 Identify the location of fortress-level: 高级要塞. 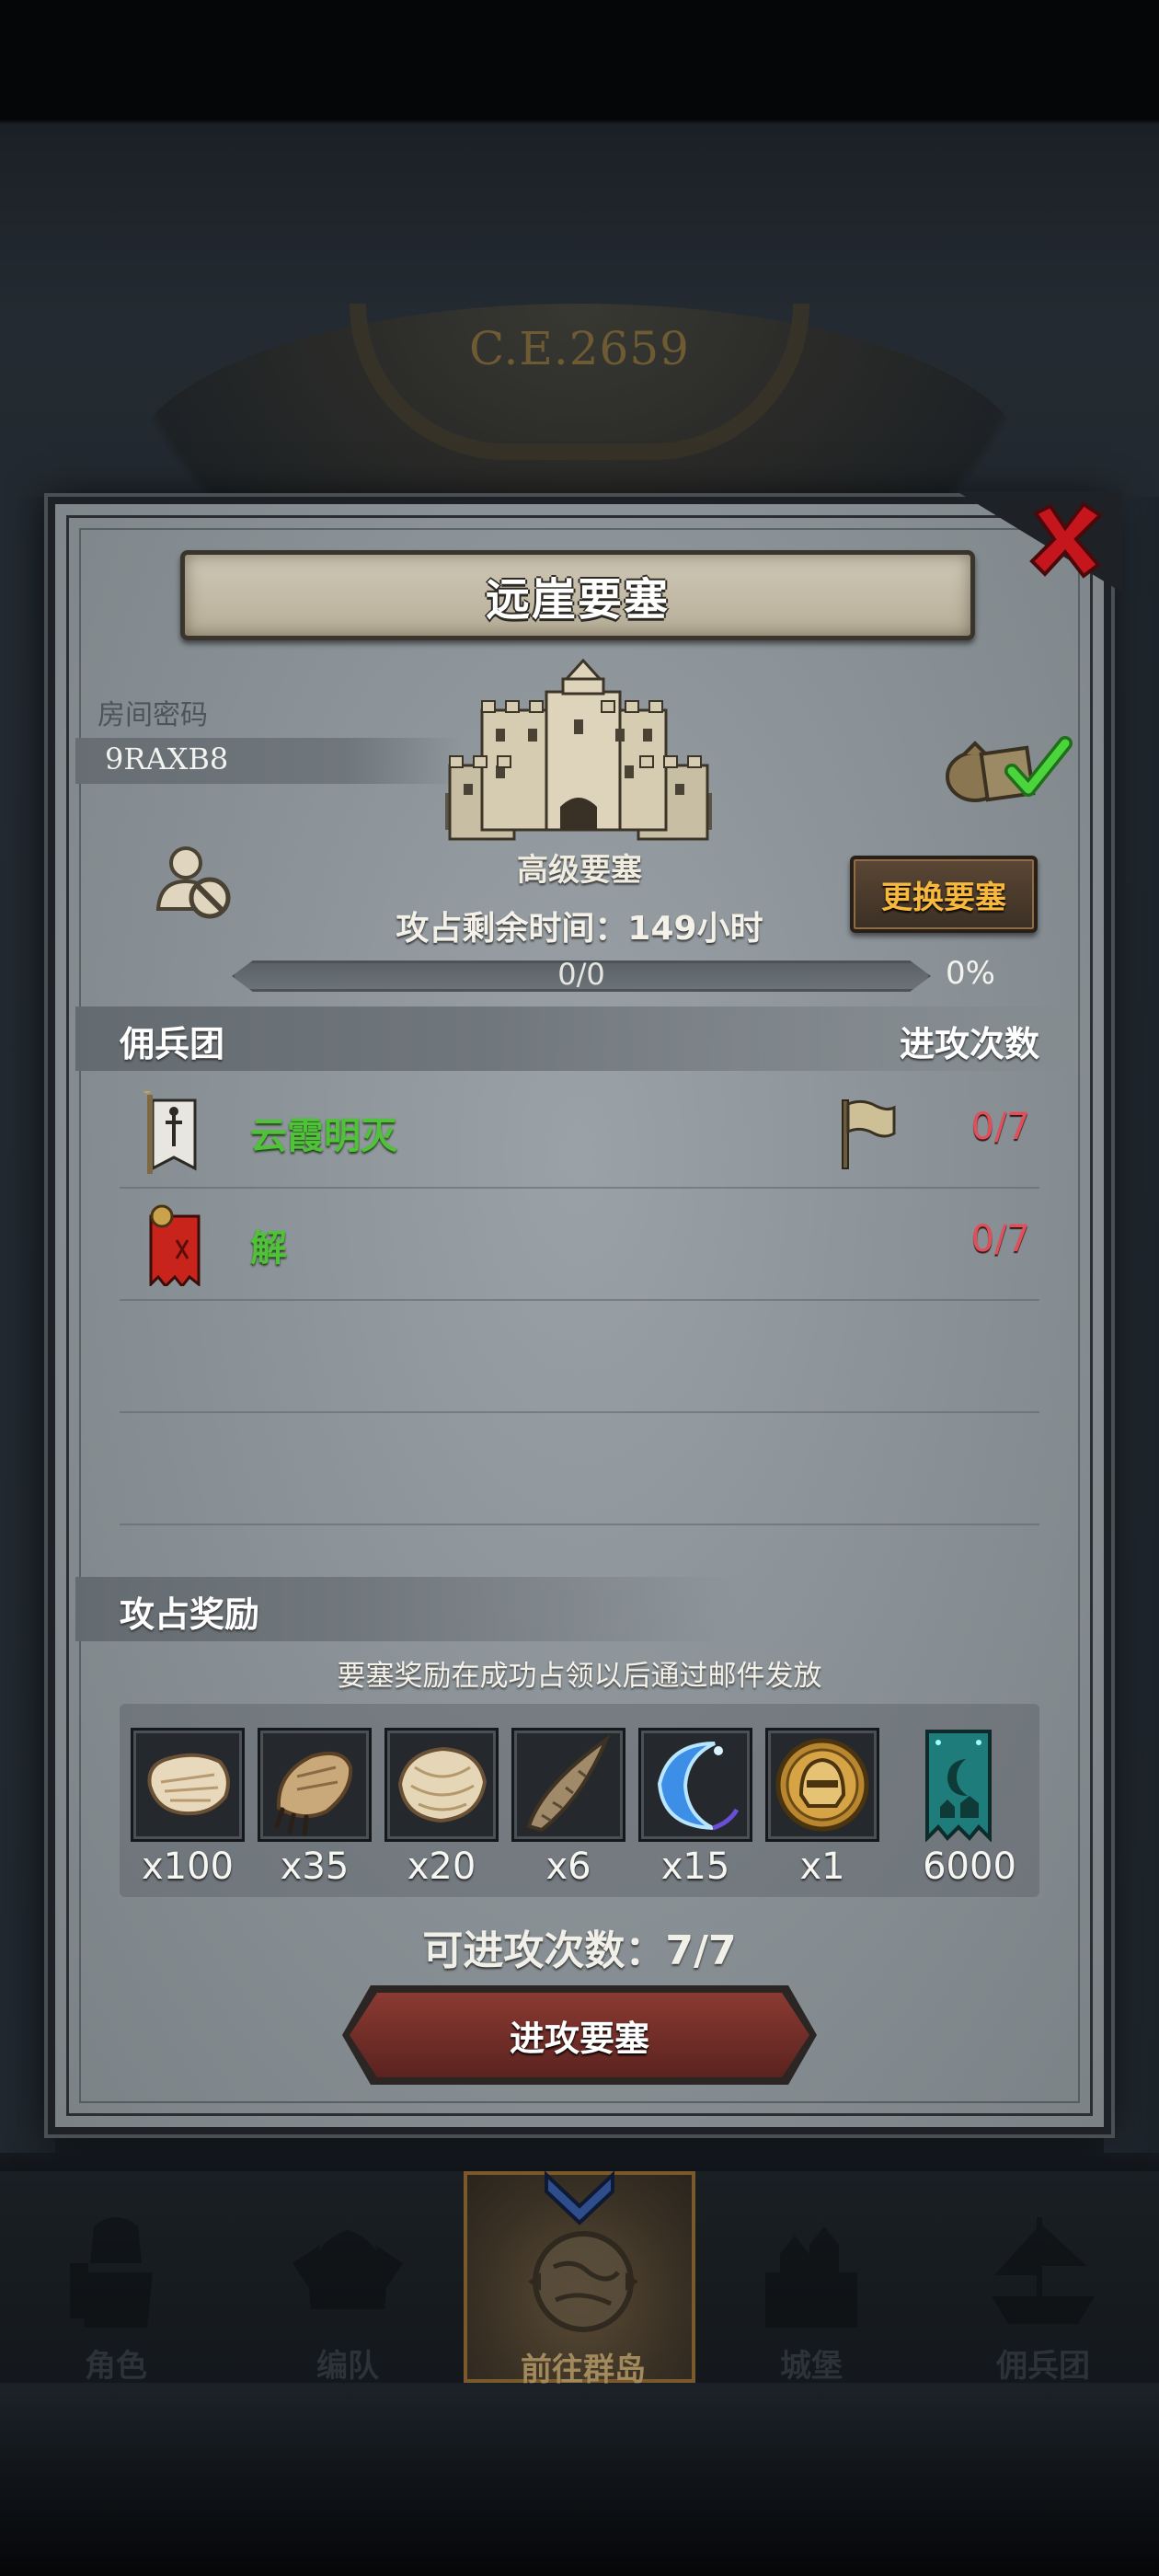
(579, 870).